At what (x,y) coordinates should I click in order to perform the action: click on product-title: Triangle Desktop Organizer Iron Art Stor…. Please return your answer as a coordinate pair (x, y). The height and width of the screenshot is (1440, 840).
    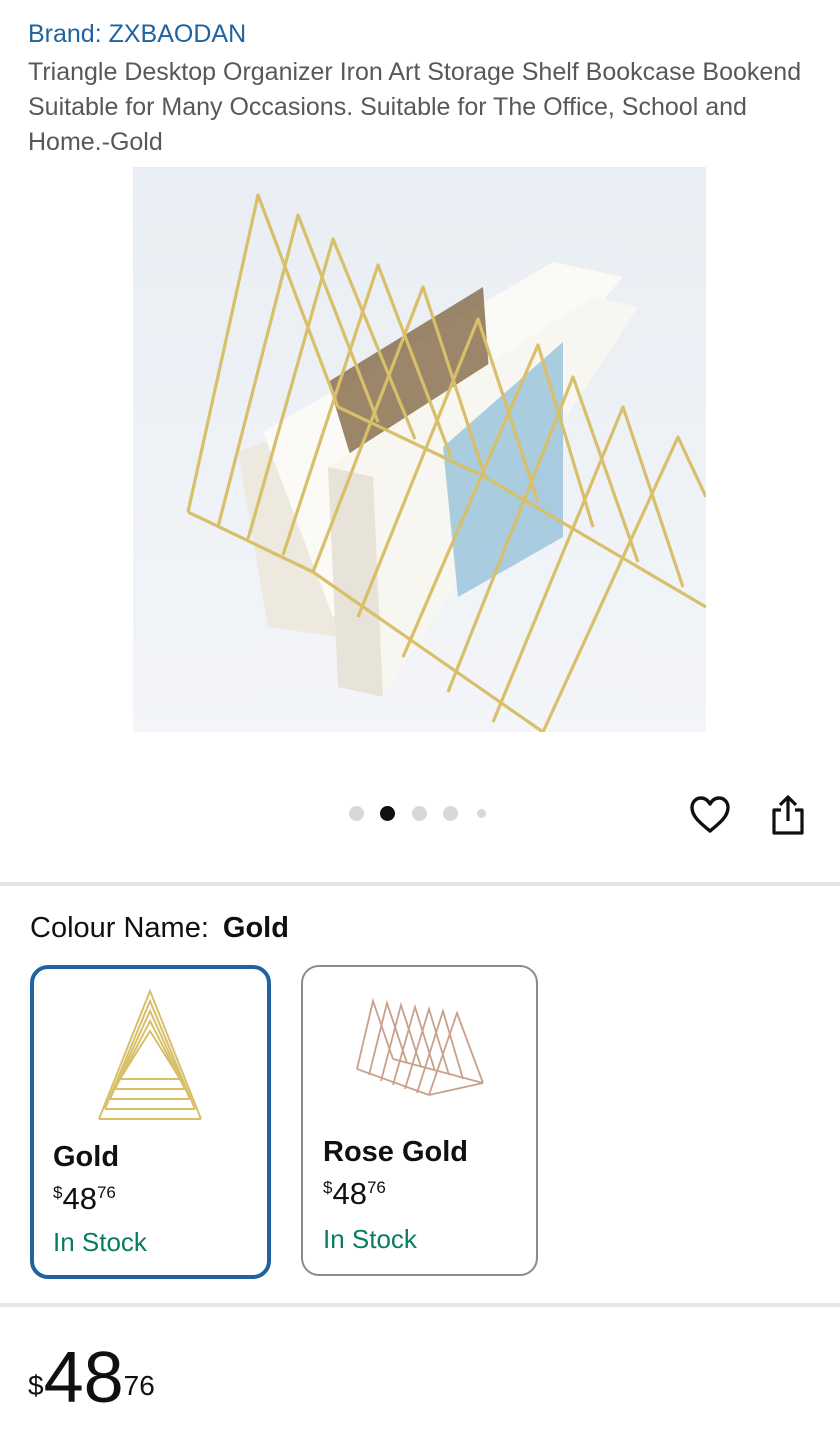
    Looking at the image, I should click on (415, 107).